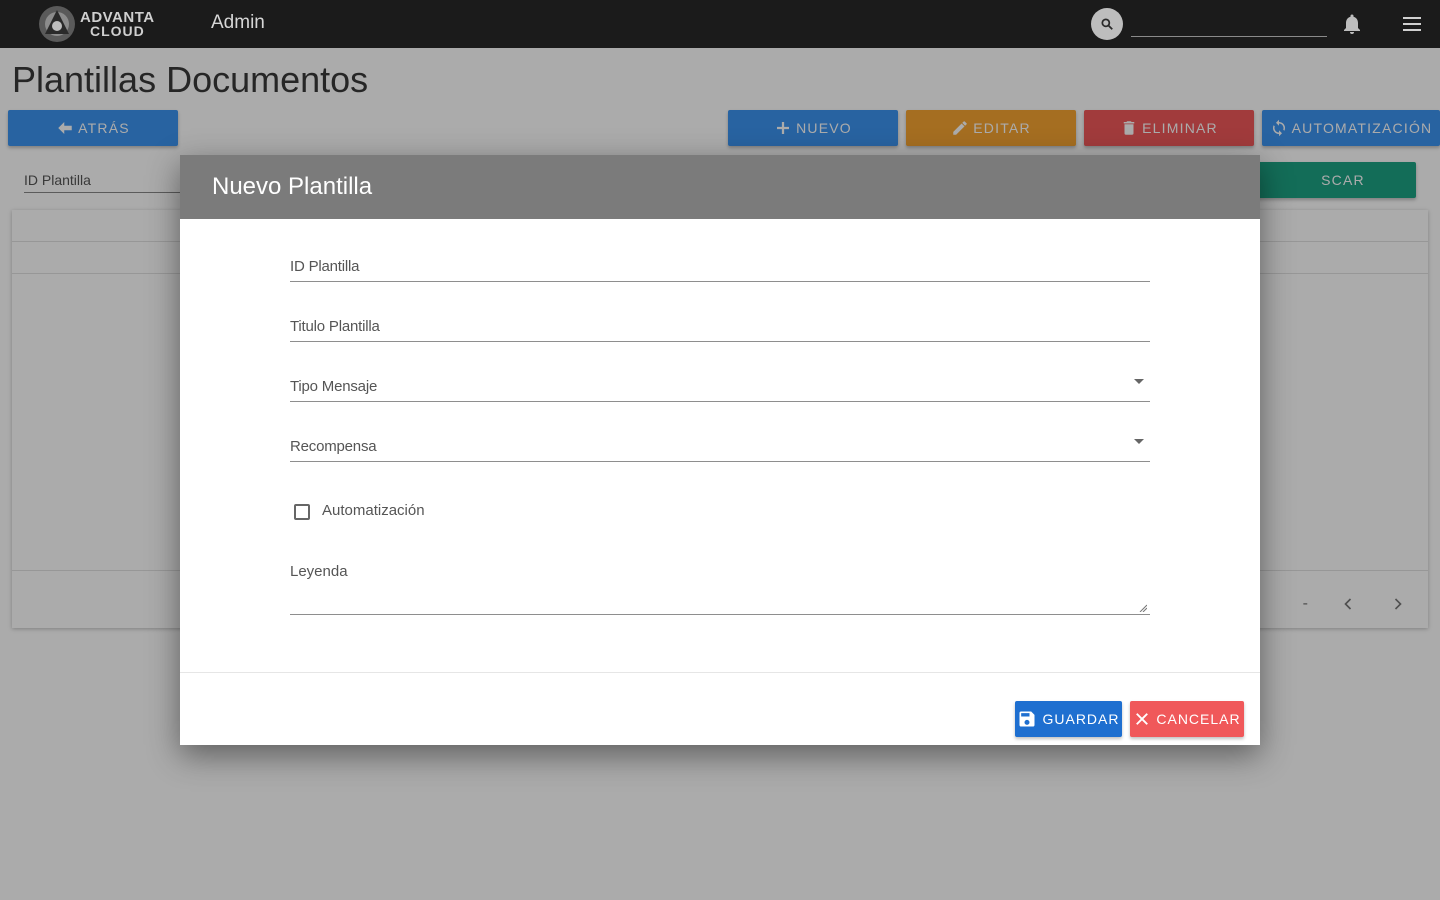 The height and width of the screenshot is (900, 1440). Describe the element at coordinates (1143, 608) in the screenshot. I see `resize-grip-icon` at that location.